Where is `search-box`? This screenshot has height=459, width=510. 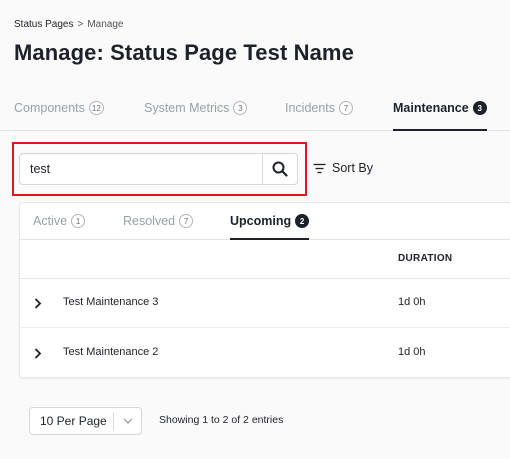 search-box is located at coordinates (158, 169).